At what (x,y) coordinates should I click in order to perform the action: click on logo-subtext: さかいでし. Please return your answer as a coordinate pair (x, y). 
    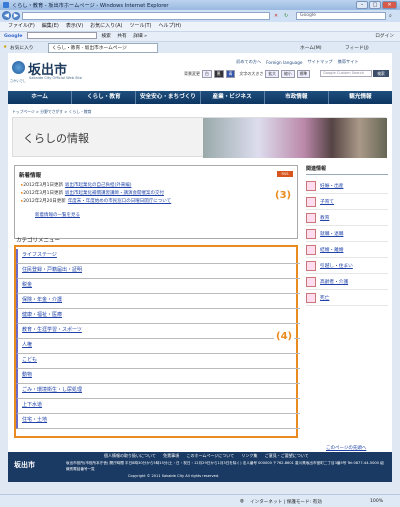
    Looking at the image, I should click on (18, 81).